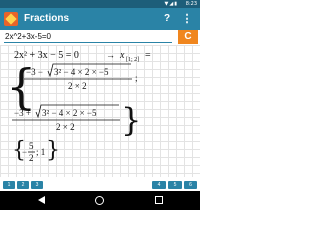 The image size is (320, 240). Describe the element at coordinates (53, 150) in the screenshot. I see `final-close-brace: }` at that location.